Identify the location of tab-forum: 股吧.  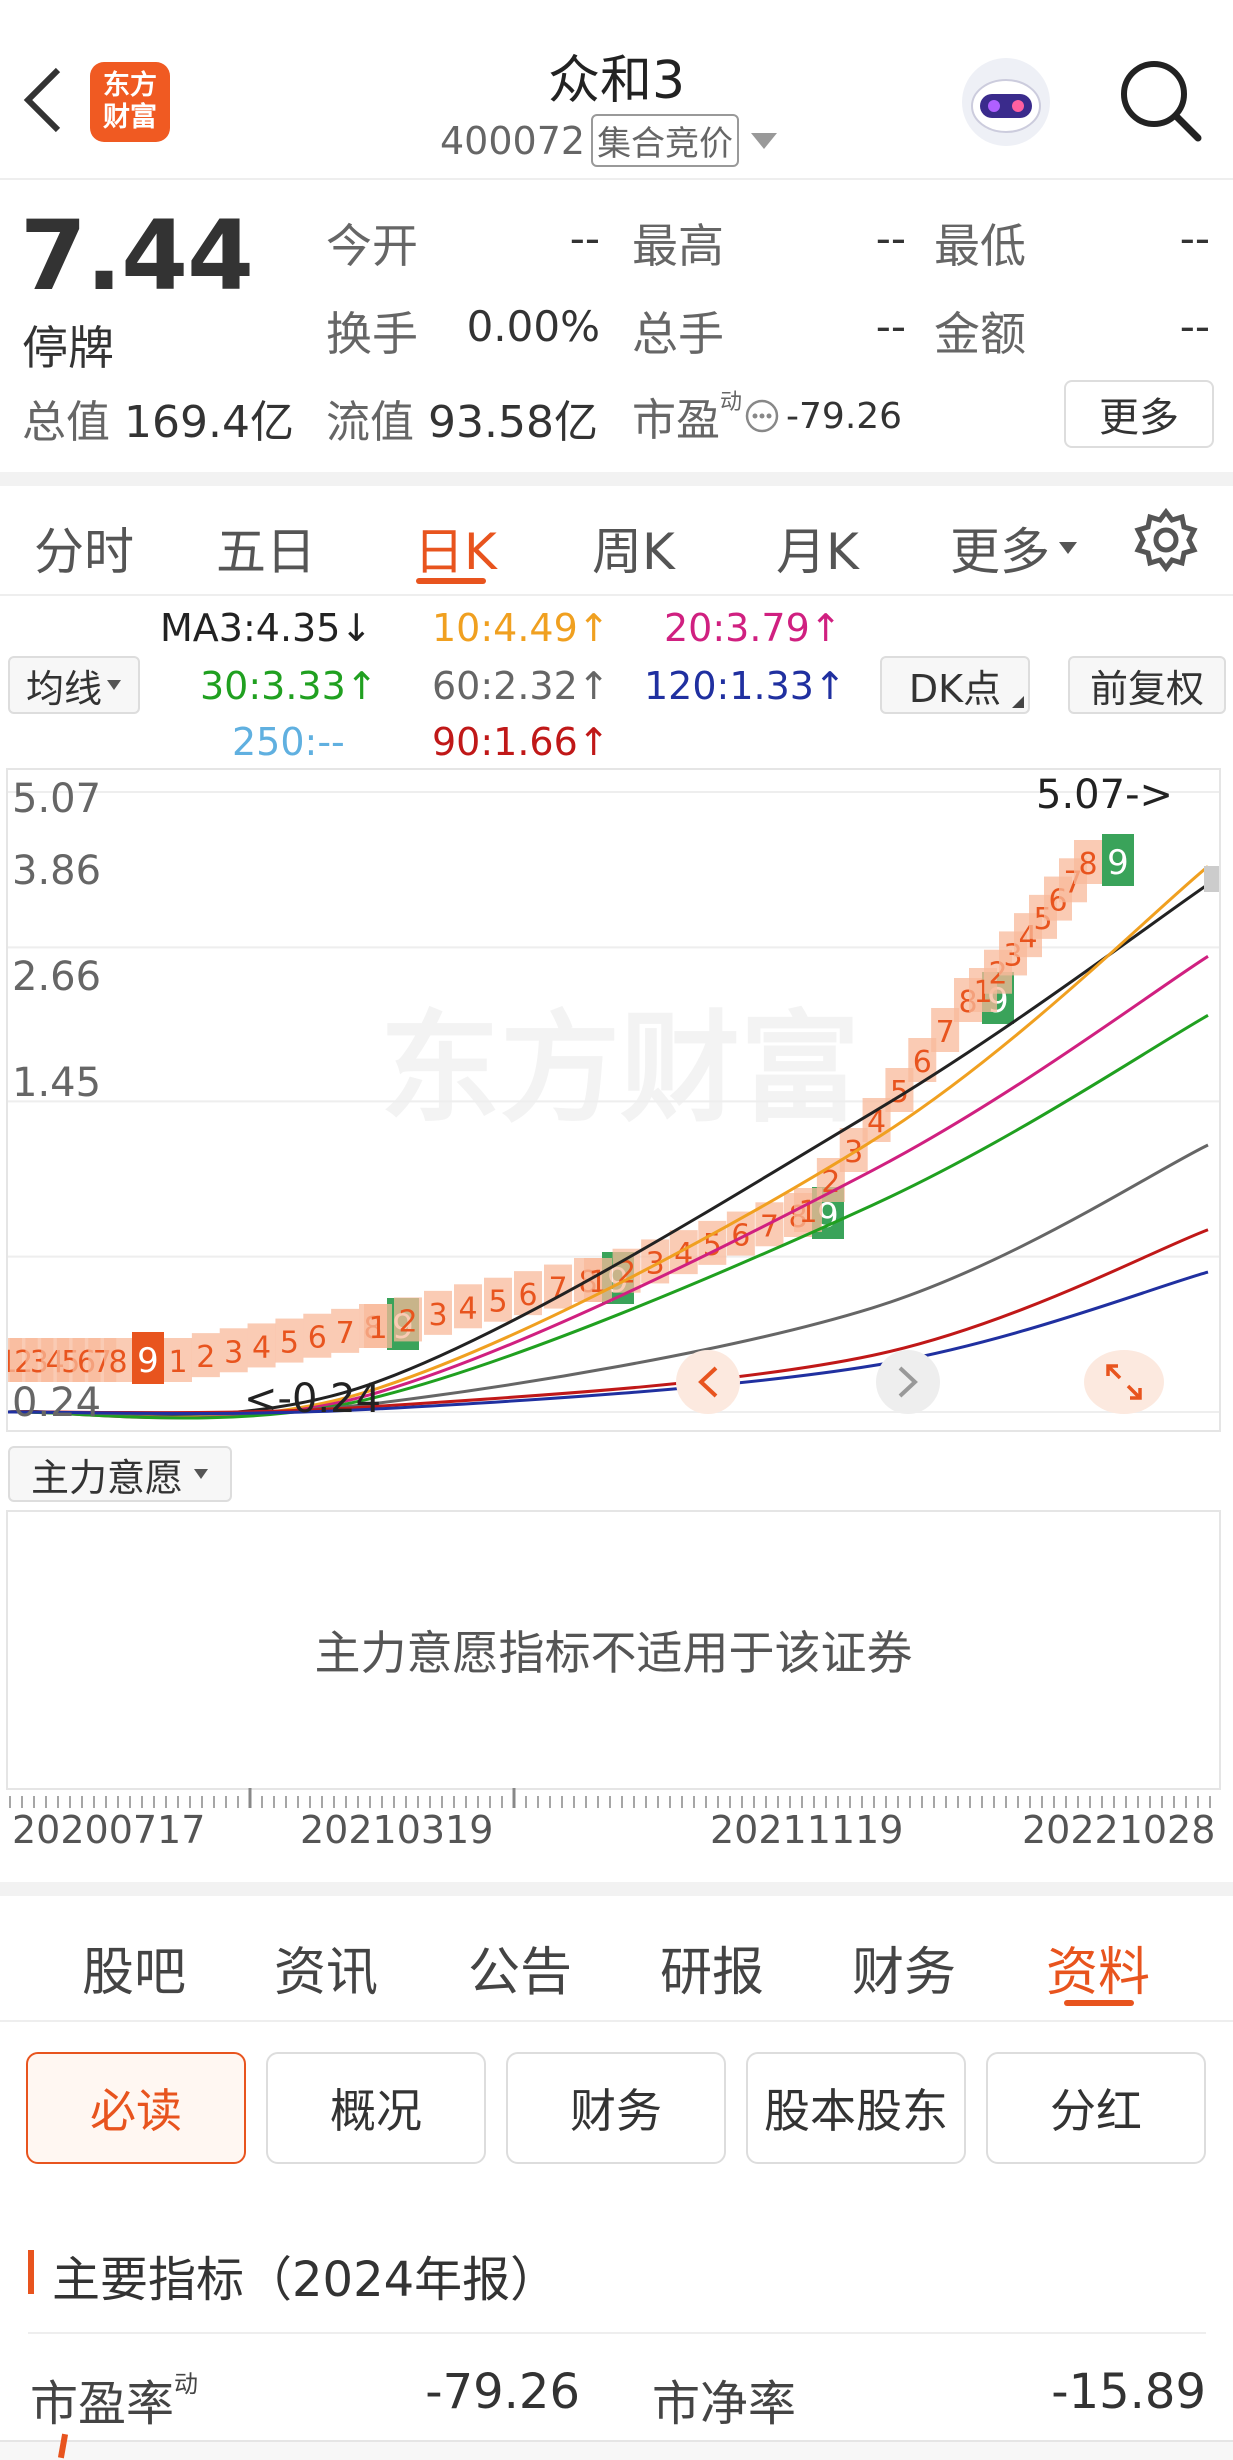
(134, 1967).